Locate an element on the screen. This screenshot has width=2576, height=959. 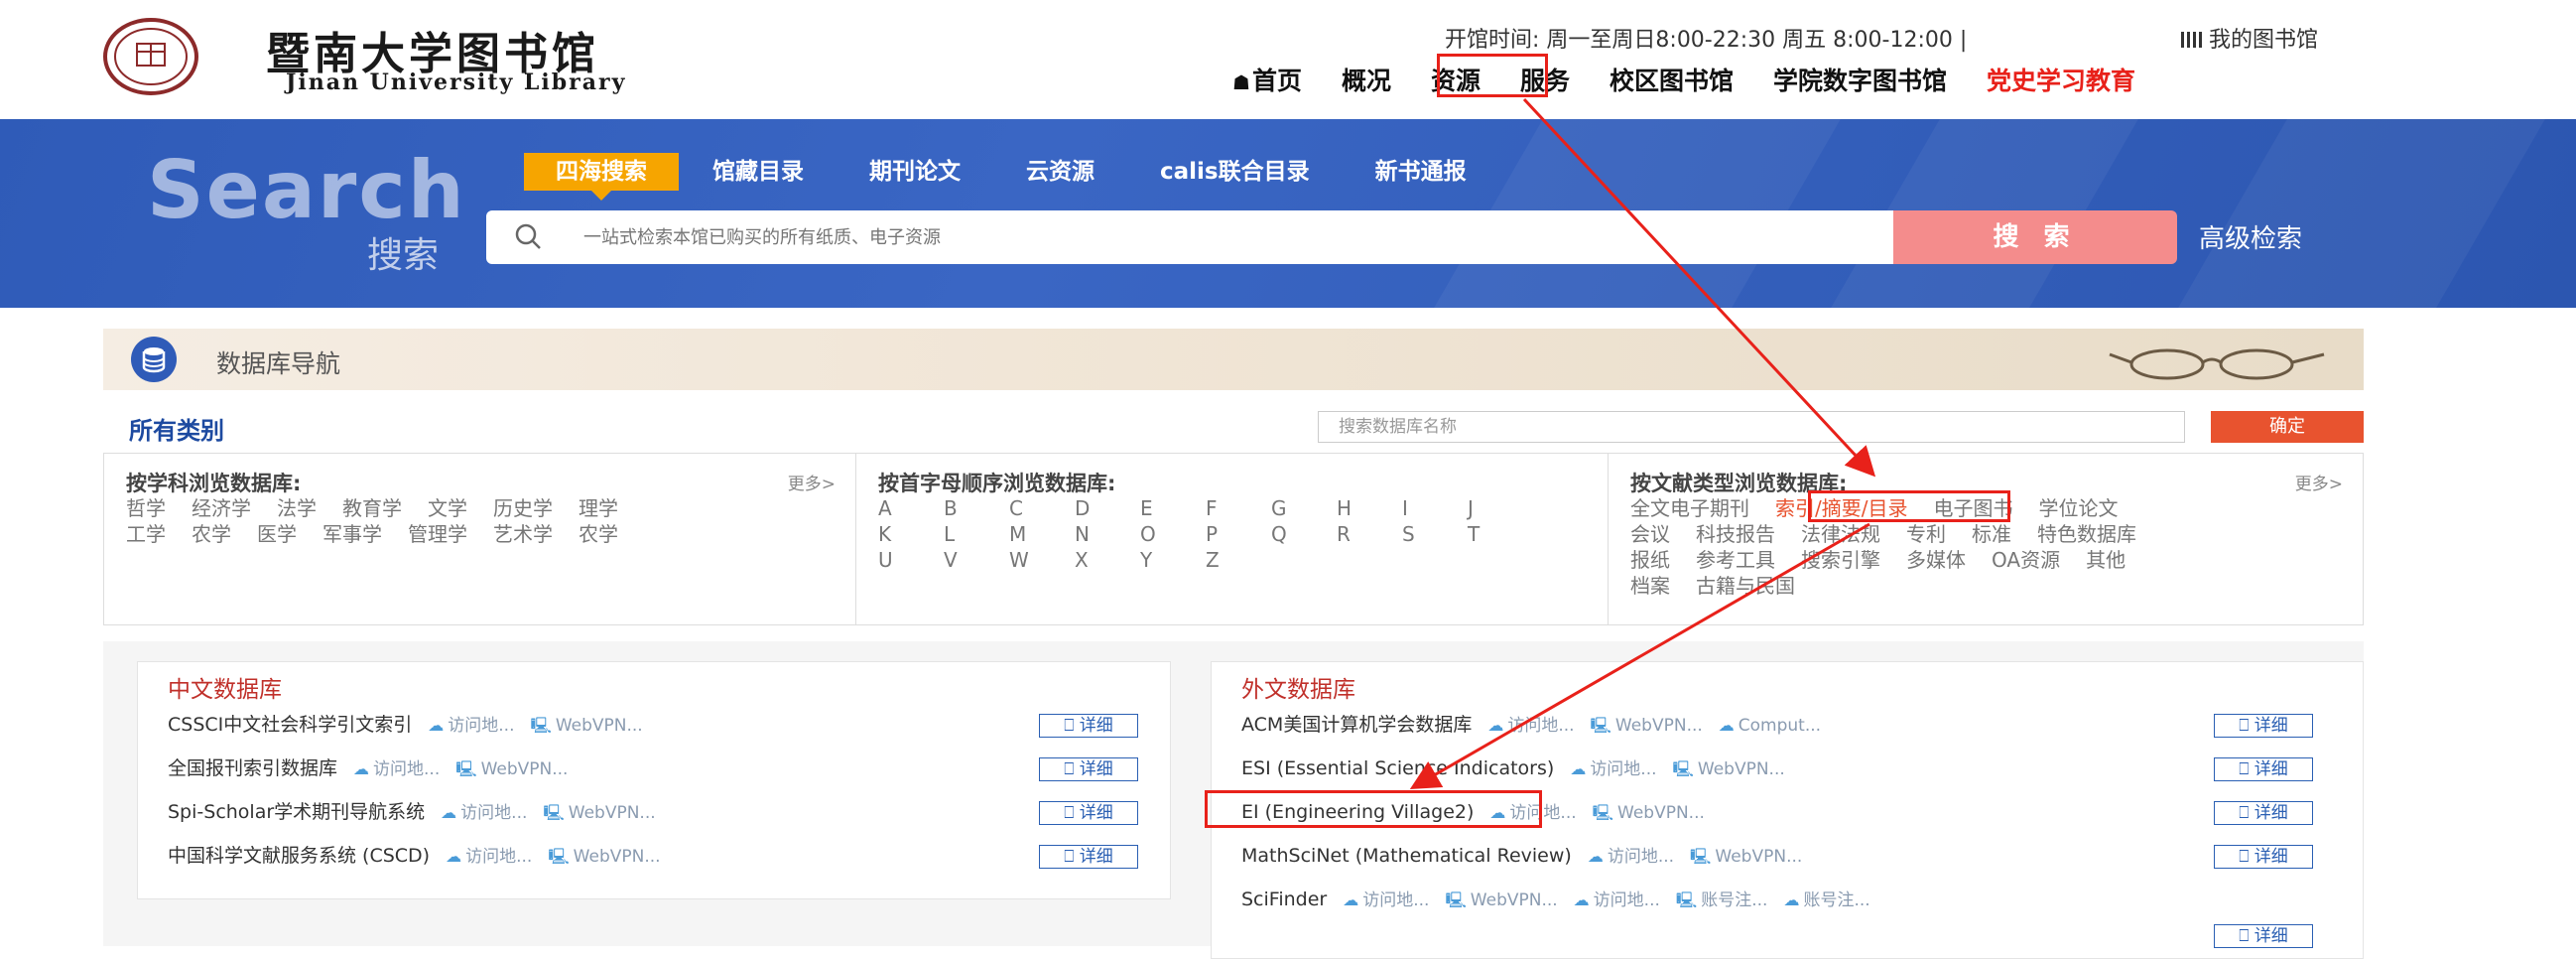
letter-item: W is located at coordinates (1042, 560).